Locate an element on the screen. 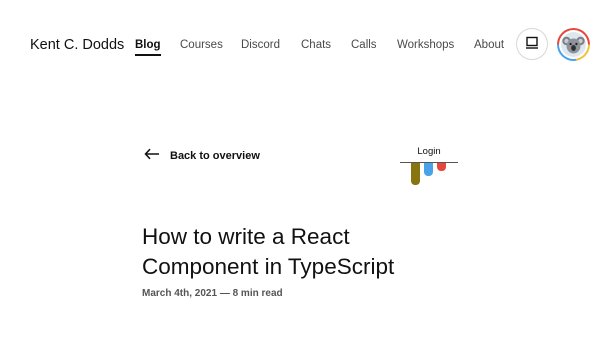 The height and width of the screenshot is (338, 600). user-avatar-button is located at coordinates (573, 44).